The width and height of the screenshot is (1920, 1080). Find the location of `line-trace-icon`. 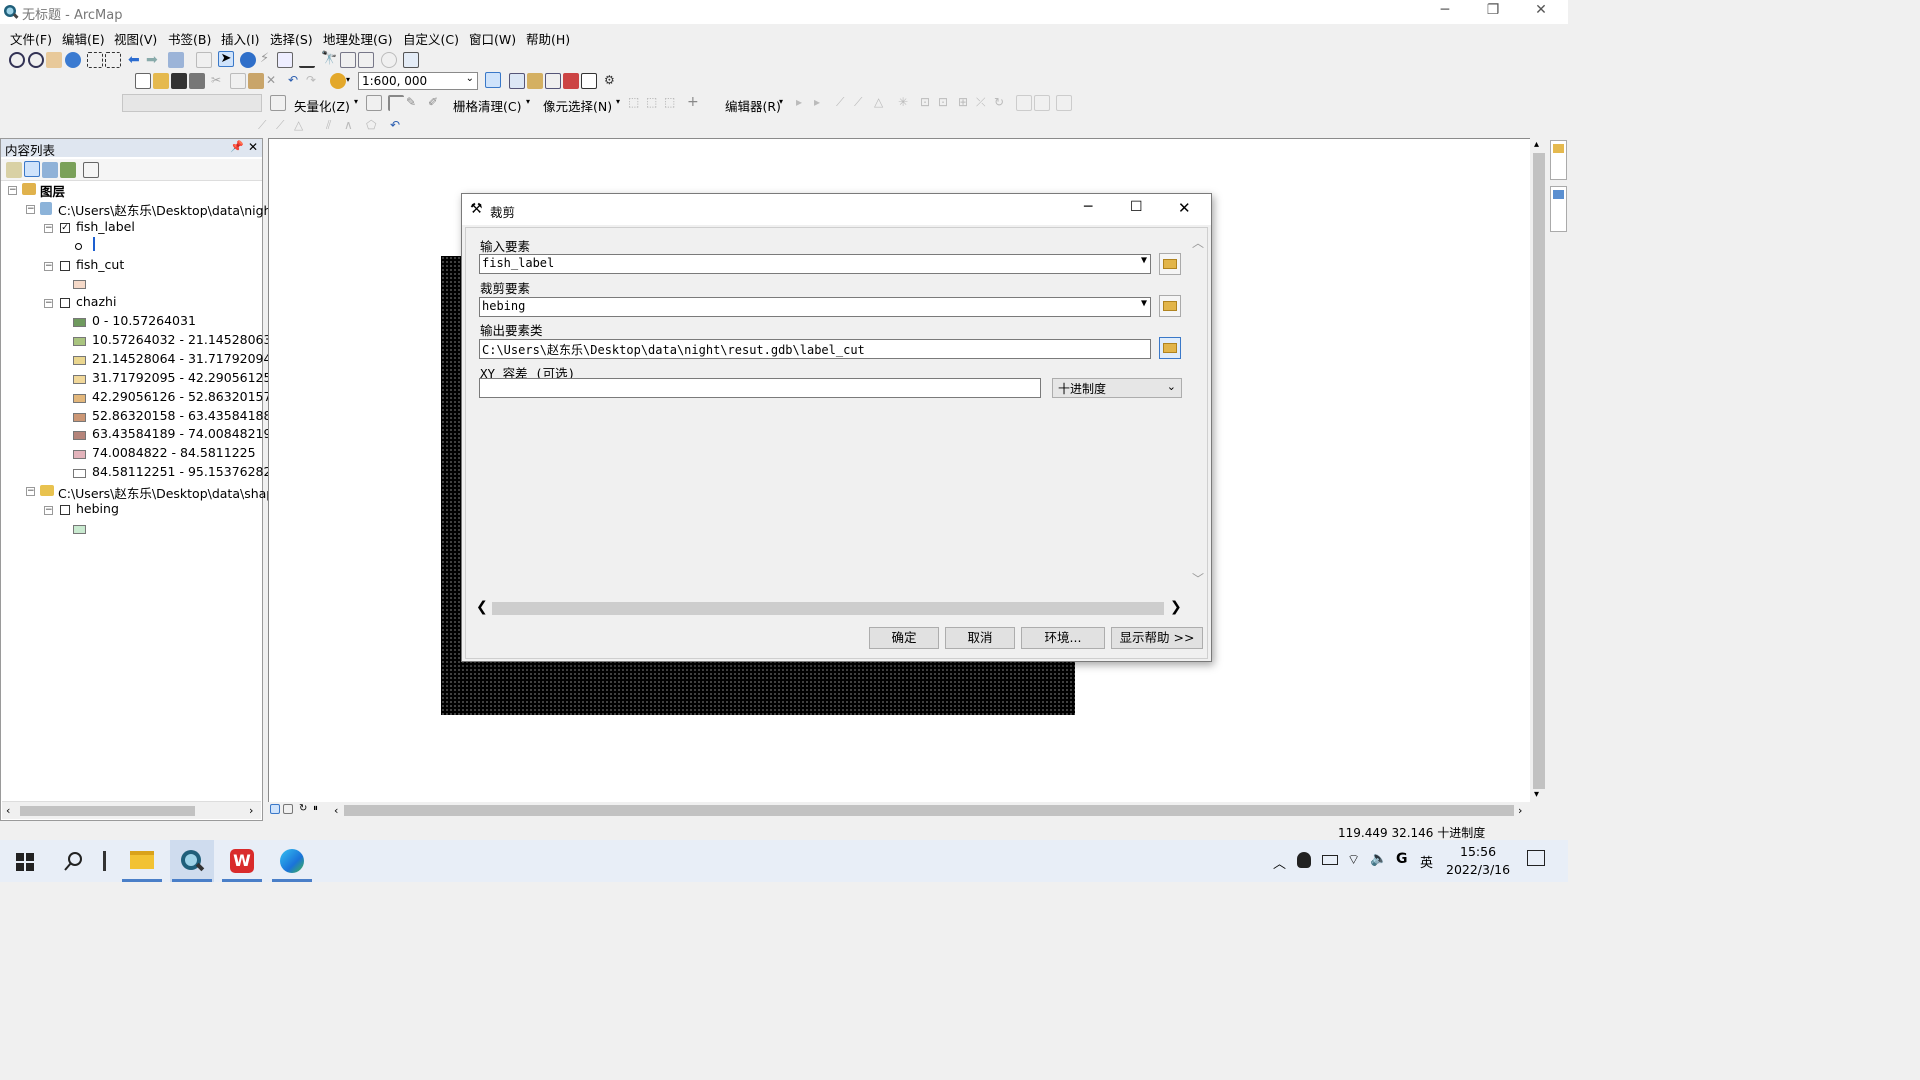

line-trace-icon is located at coordinates (396, 103).